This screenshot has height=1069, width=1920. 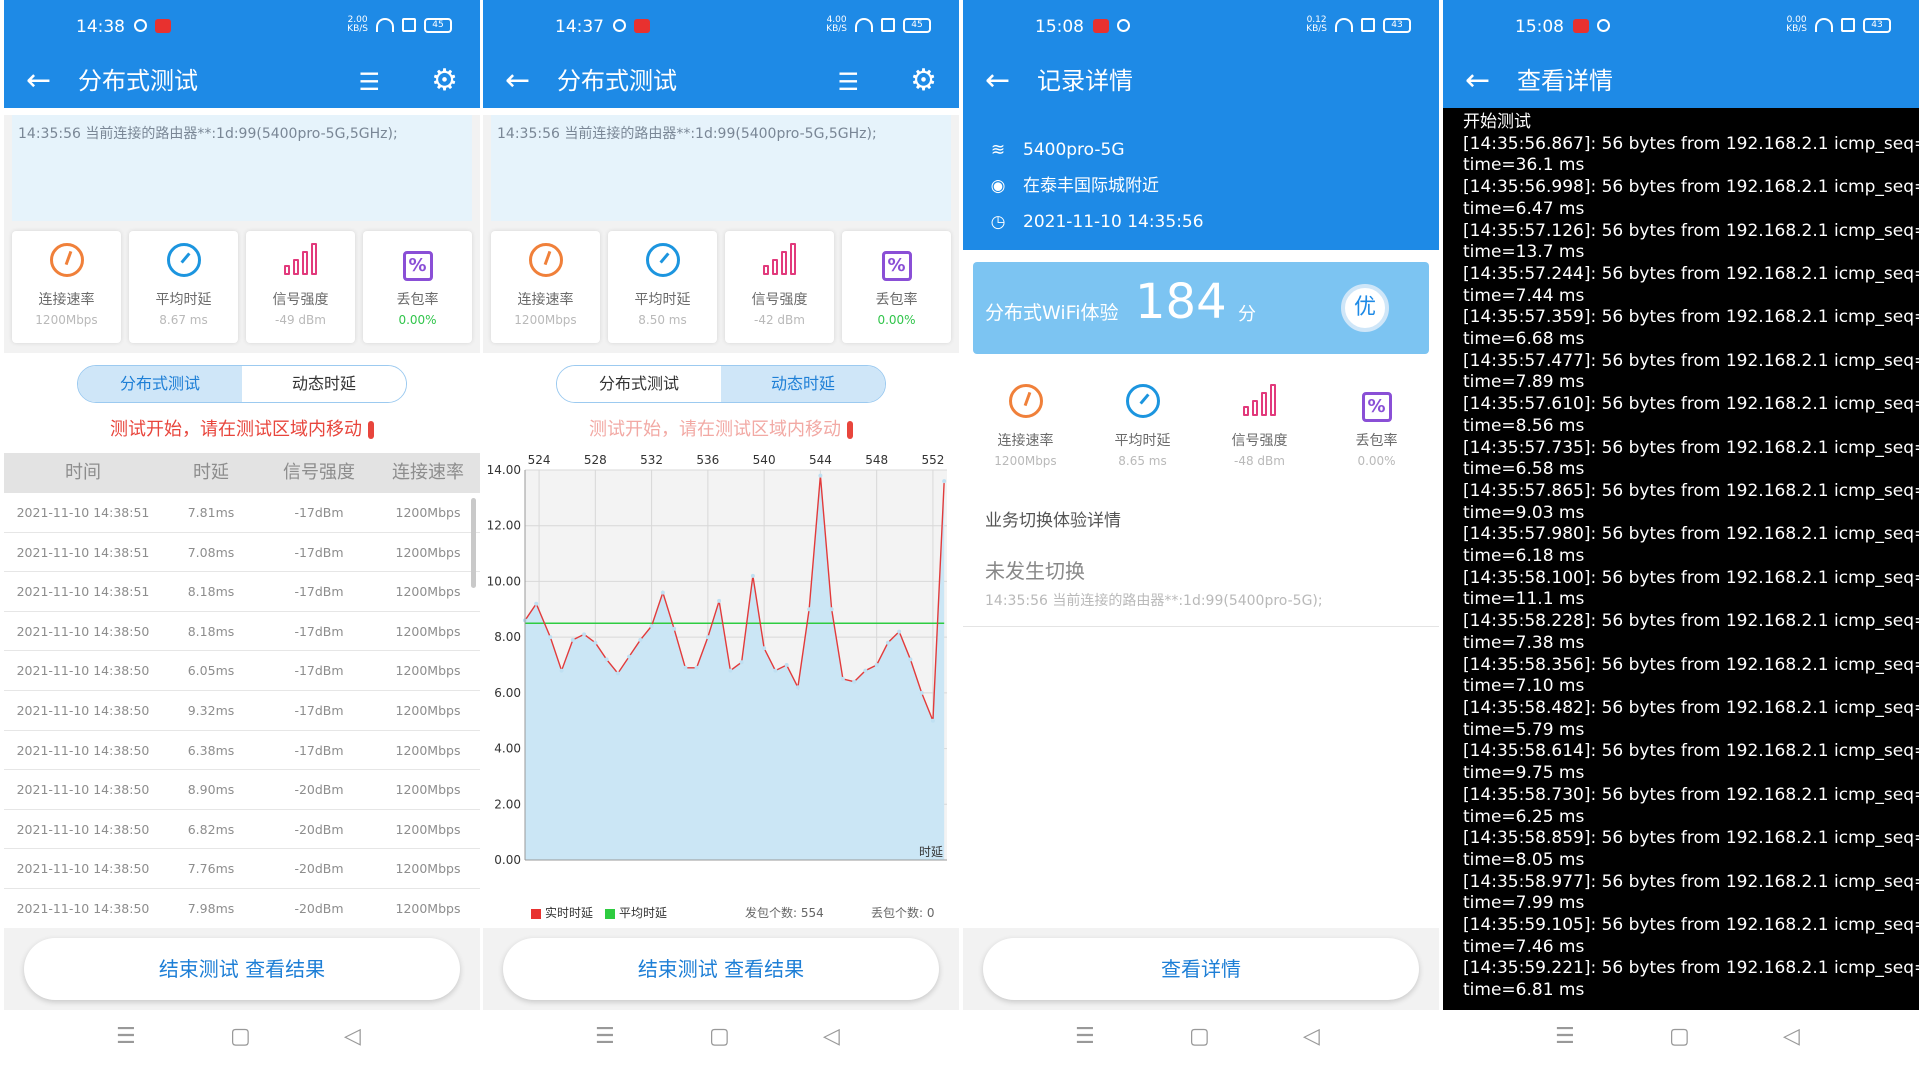 I want to click on sync-icon, so click(x=619, y=25).